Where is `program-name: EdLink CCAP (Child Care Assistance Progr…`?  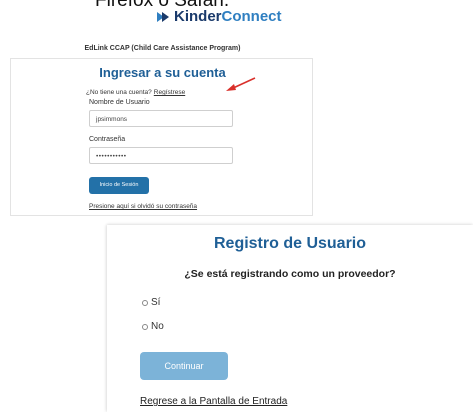
program-name: EdLink CCAP (Child Care Assistance Progr… is located at coordinates (162, 48).